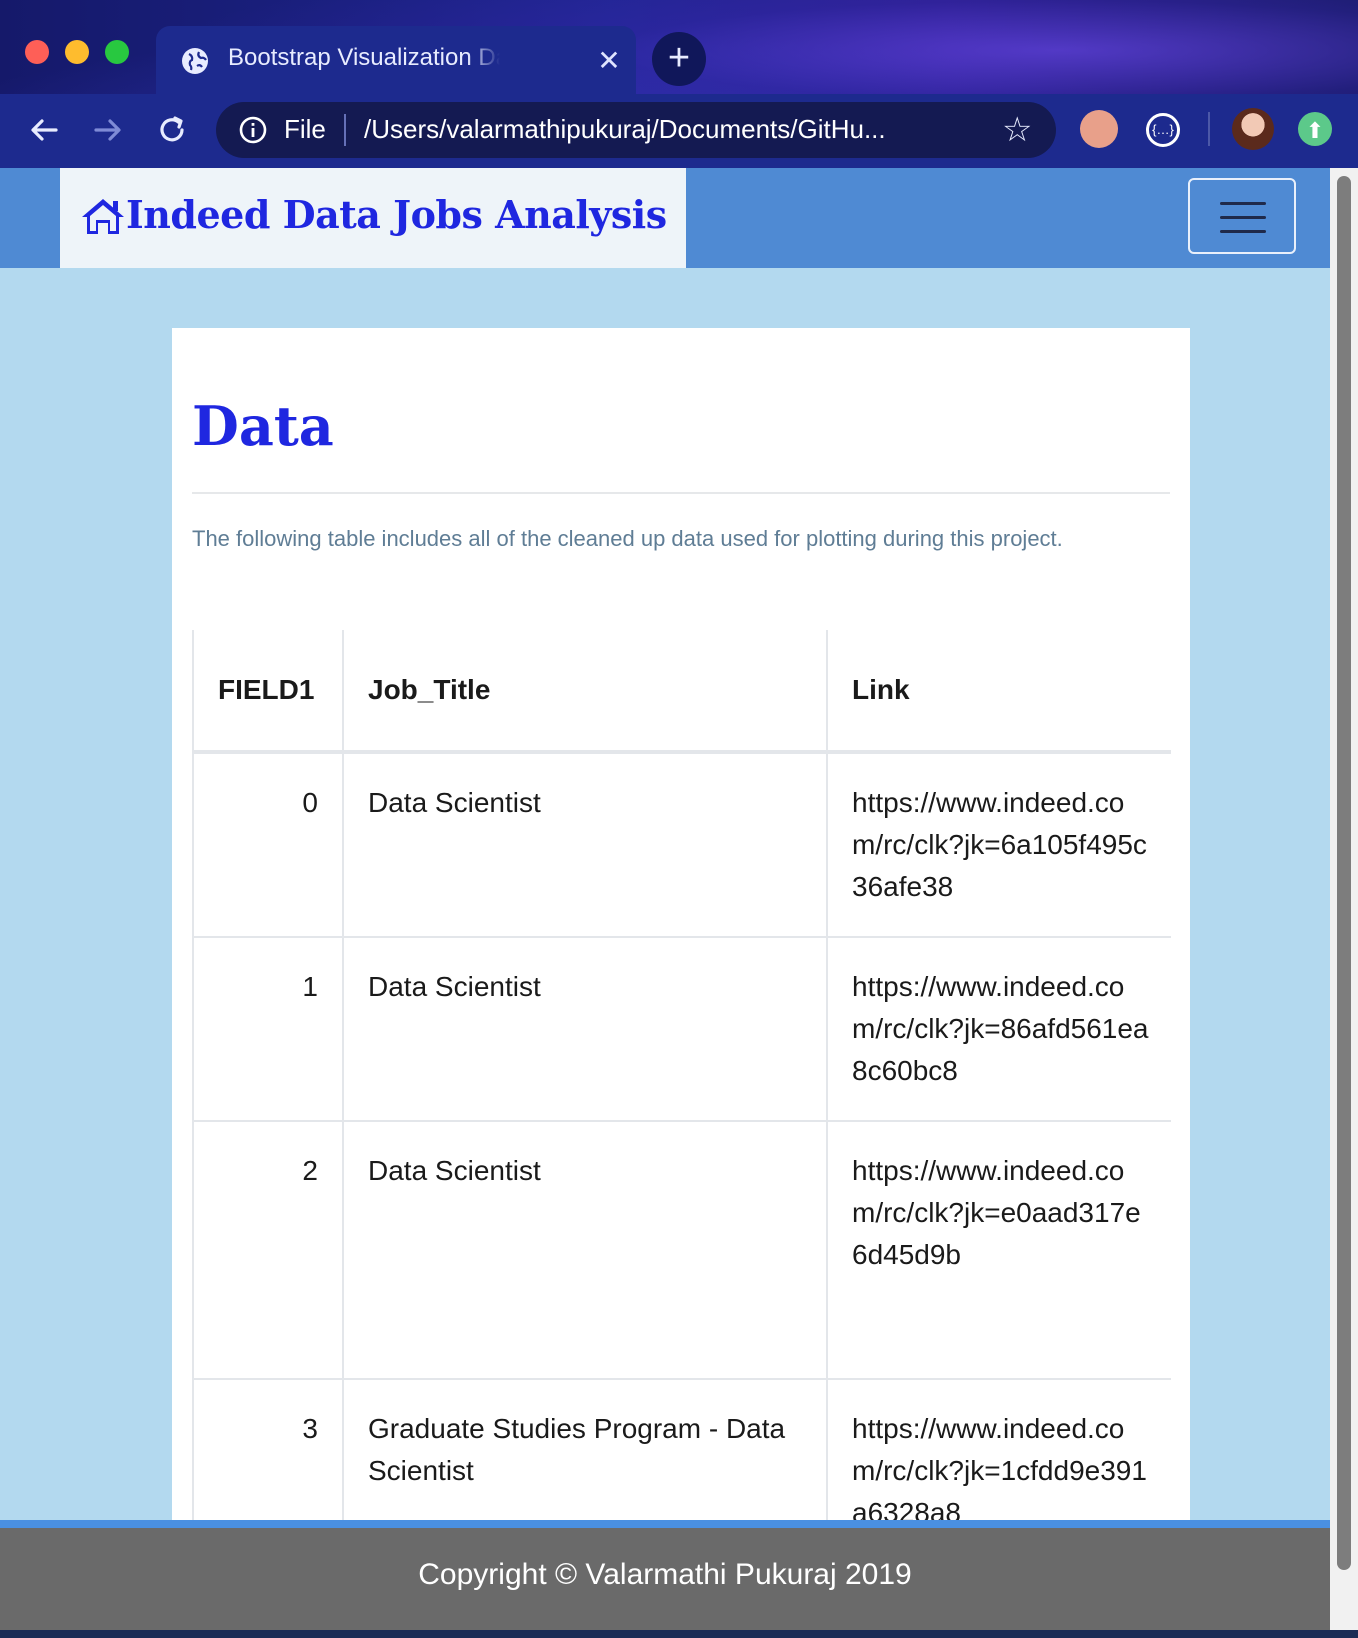  What do you see at coordinates (268, 1029) in the screenshot?
I see `cell-field1: 1` at bounding box center [268, 1029].